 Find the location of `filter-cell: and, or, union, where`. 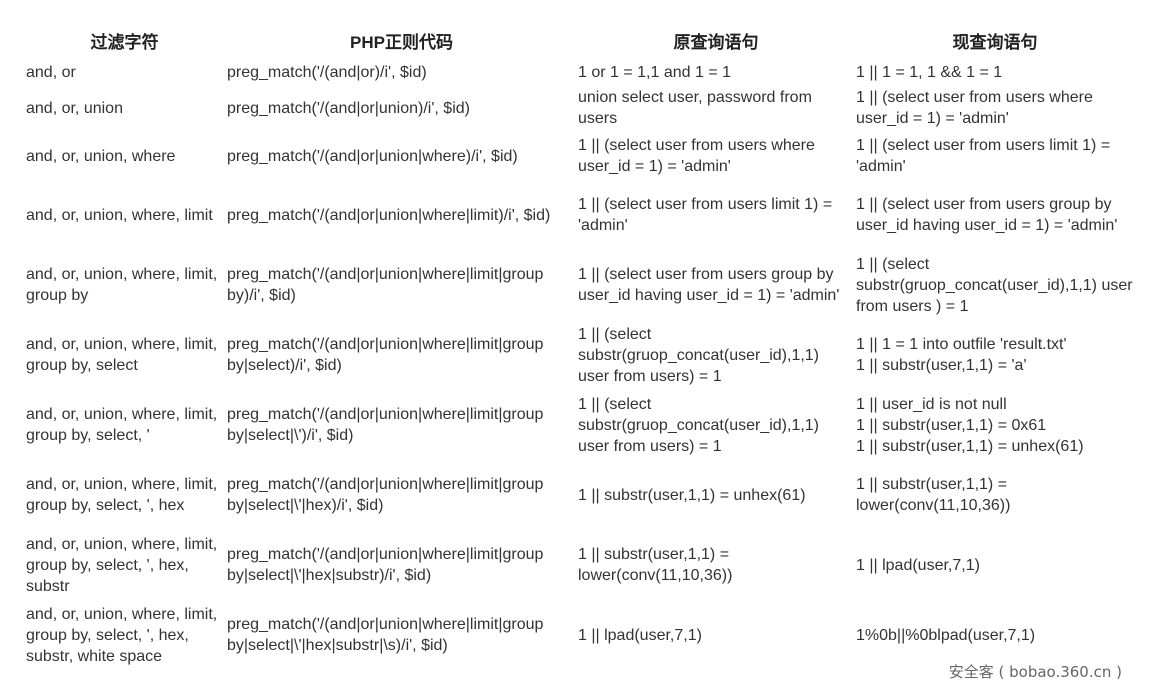

filter-cell: and, or, union, where is located at coordinates (101, 156).